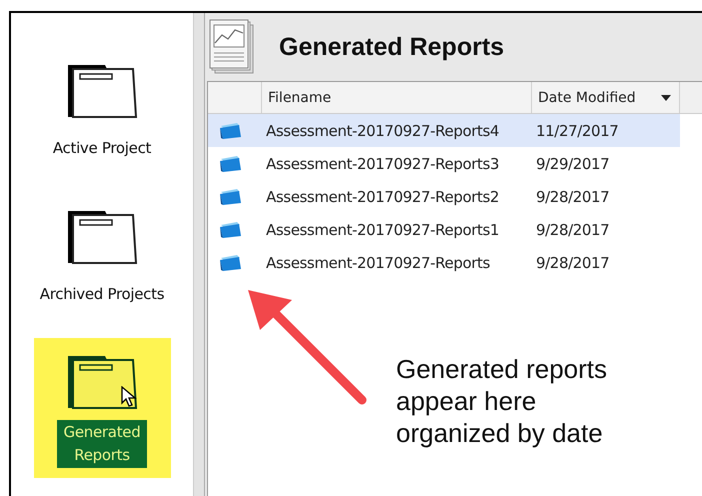  Describe the element at coordinates (382, 131) in the screenshot. I see `filename-cell-text: Assessment-20170927-Reports4` at that location.